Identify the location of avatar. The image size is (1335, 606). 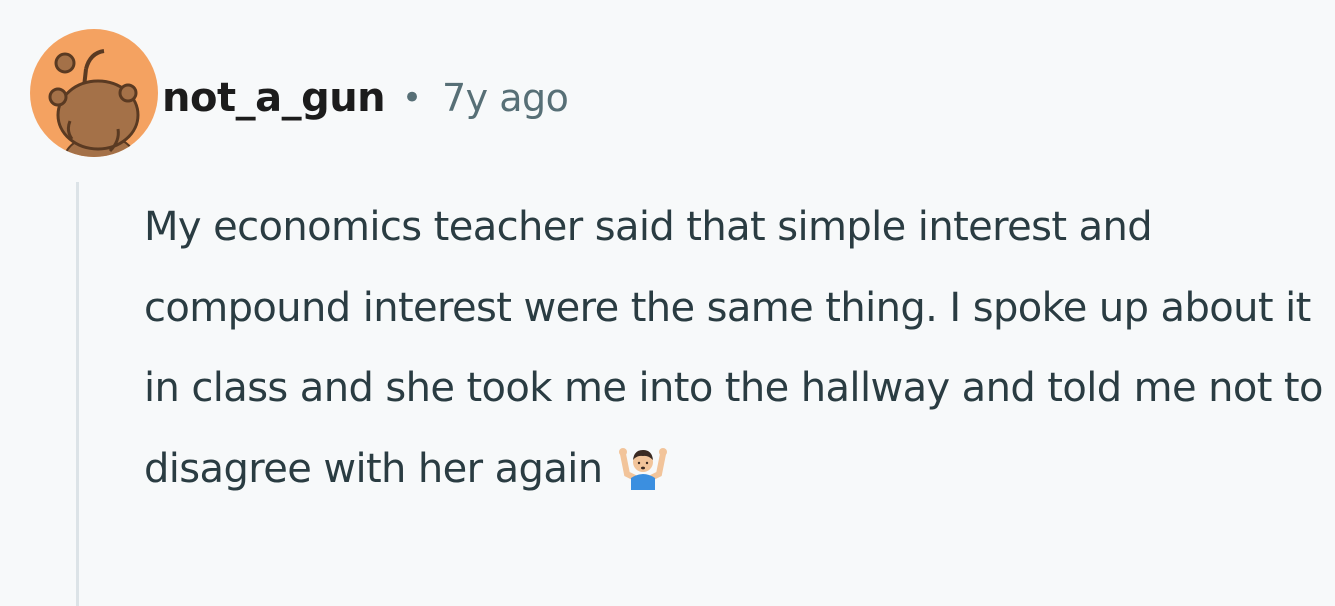
(94, 93).